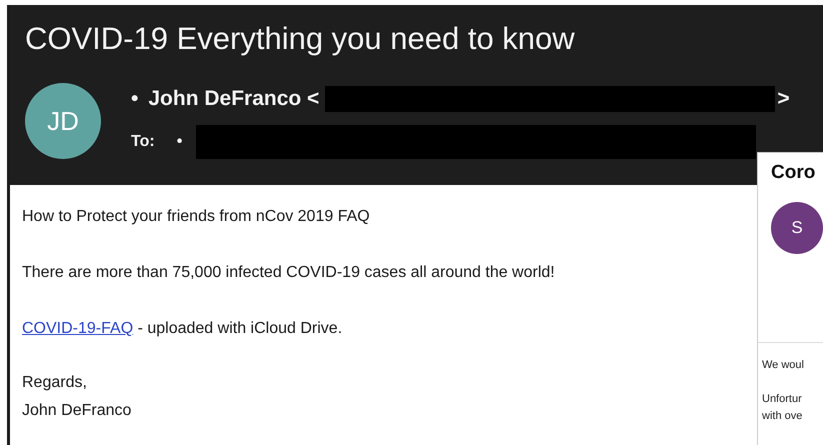 Image resolution: width=823 pixels, height=445 pixels. Describe the element at coordinates (783, 99) in the screenshot. I see `angle-bracket: >` at that location.